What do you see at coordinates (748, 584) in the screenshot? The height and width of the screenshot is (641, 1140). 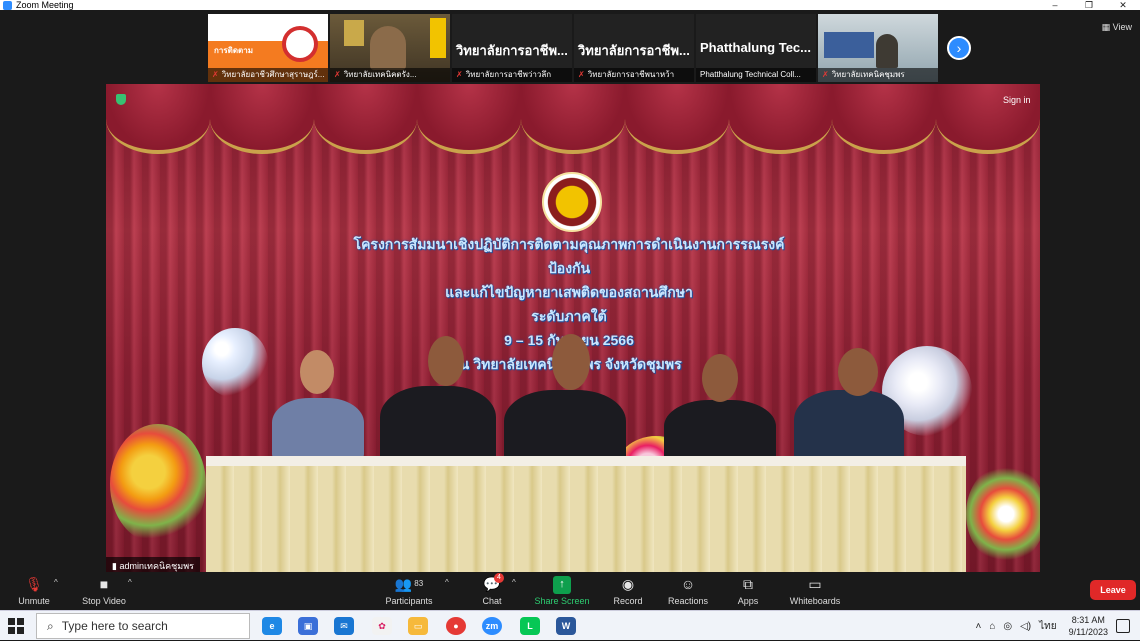 I see `apps-icon: ⧉` at bounding box center [748, 584].